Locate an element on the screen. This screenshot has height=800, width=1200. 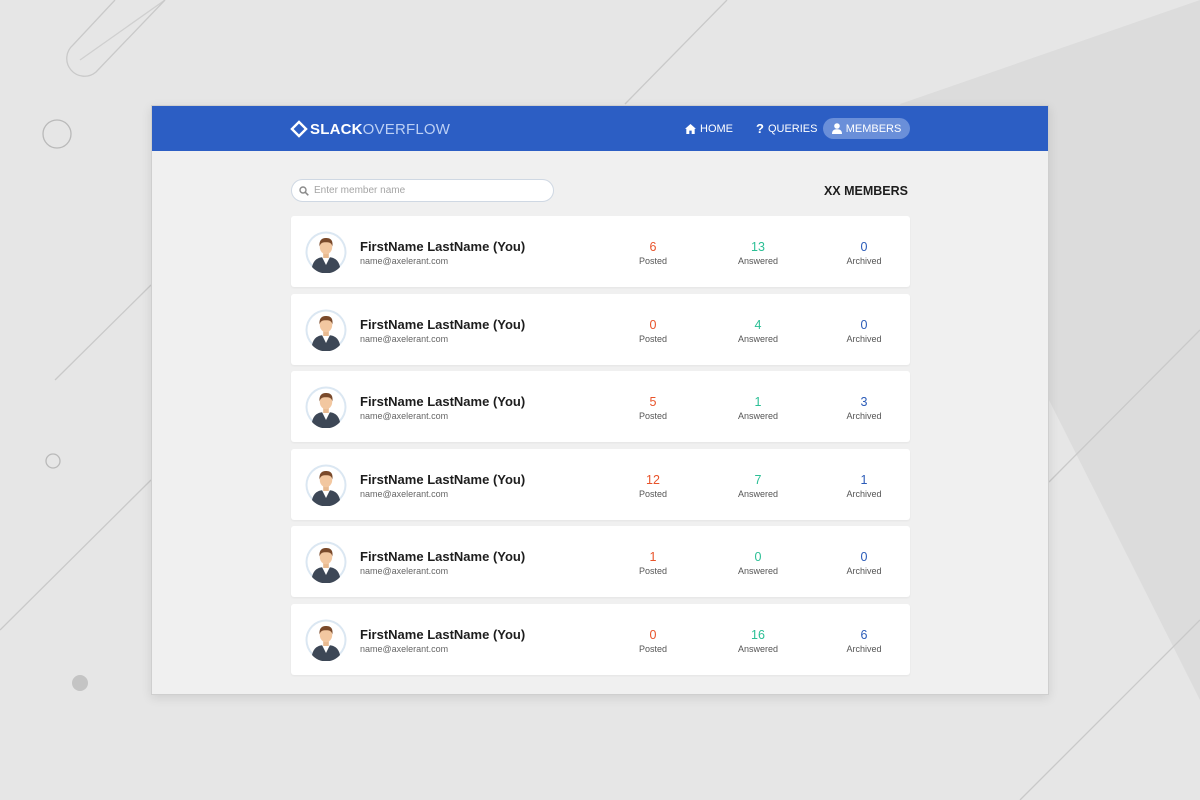
nav-members-label: MEMBERS is located at coordinates (873, 128).